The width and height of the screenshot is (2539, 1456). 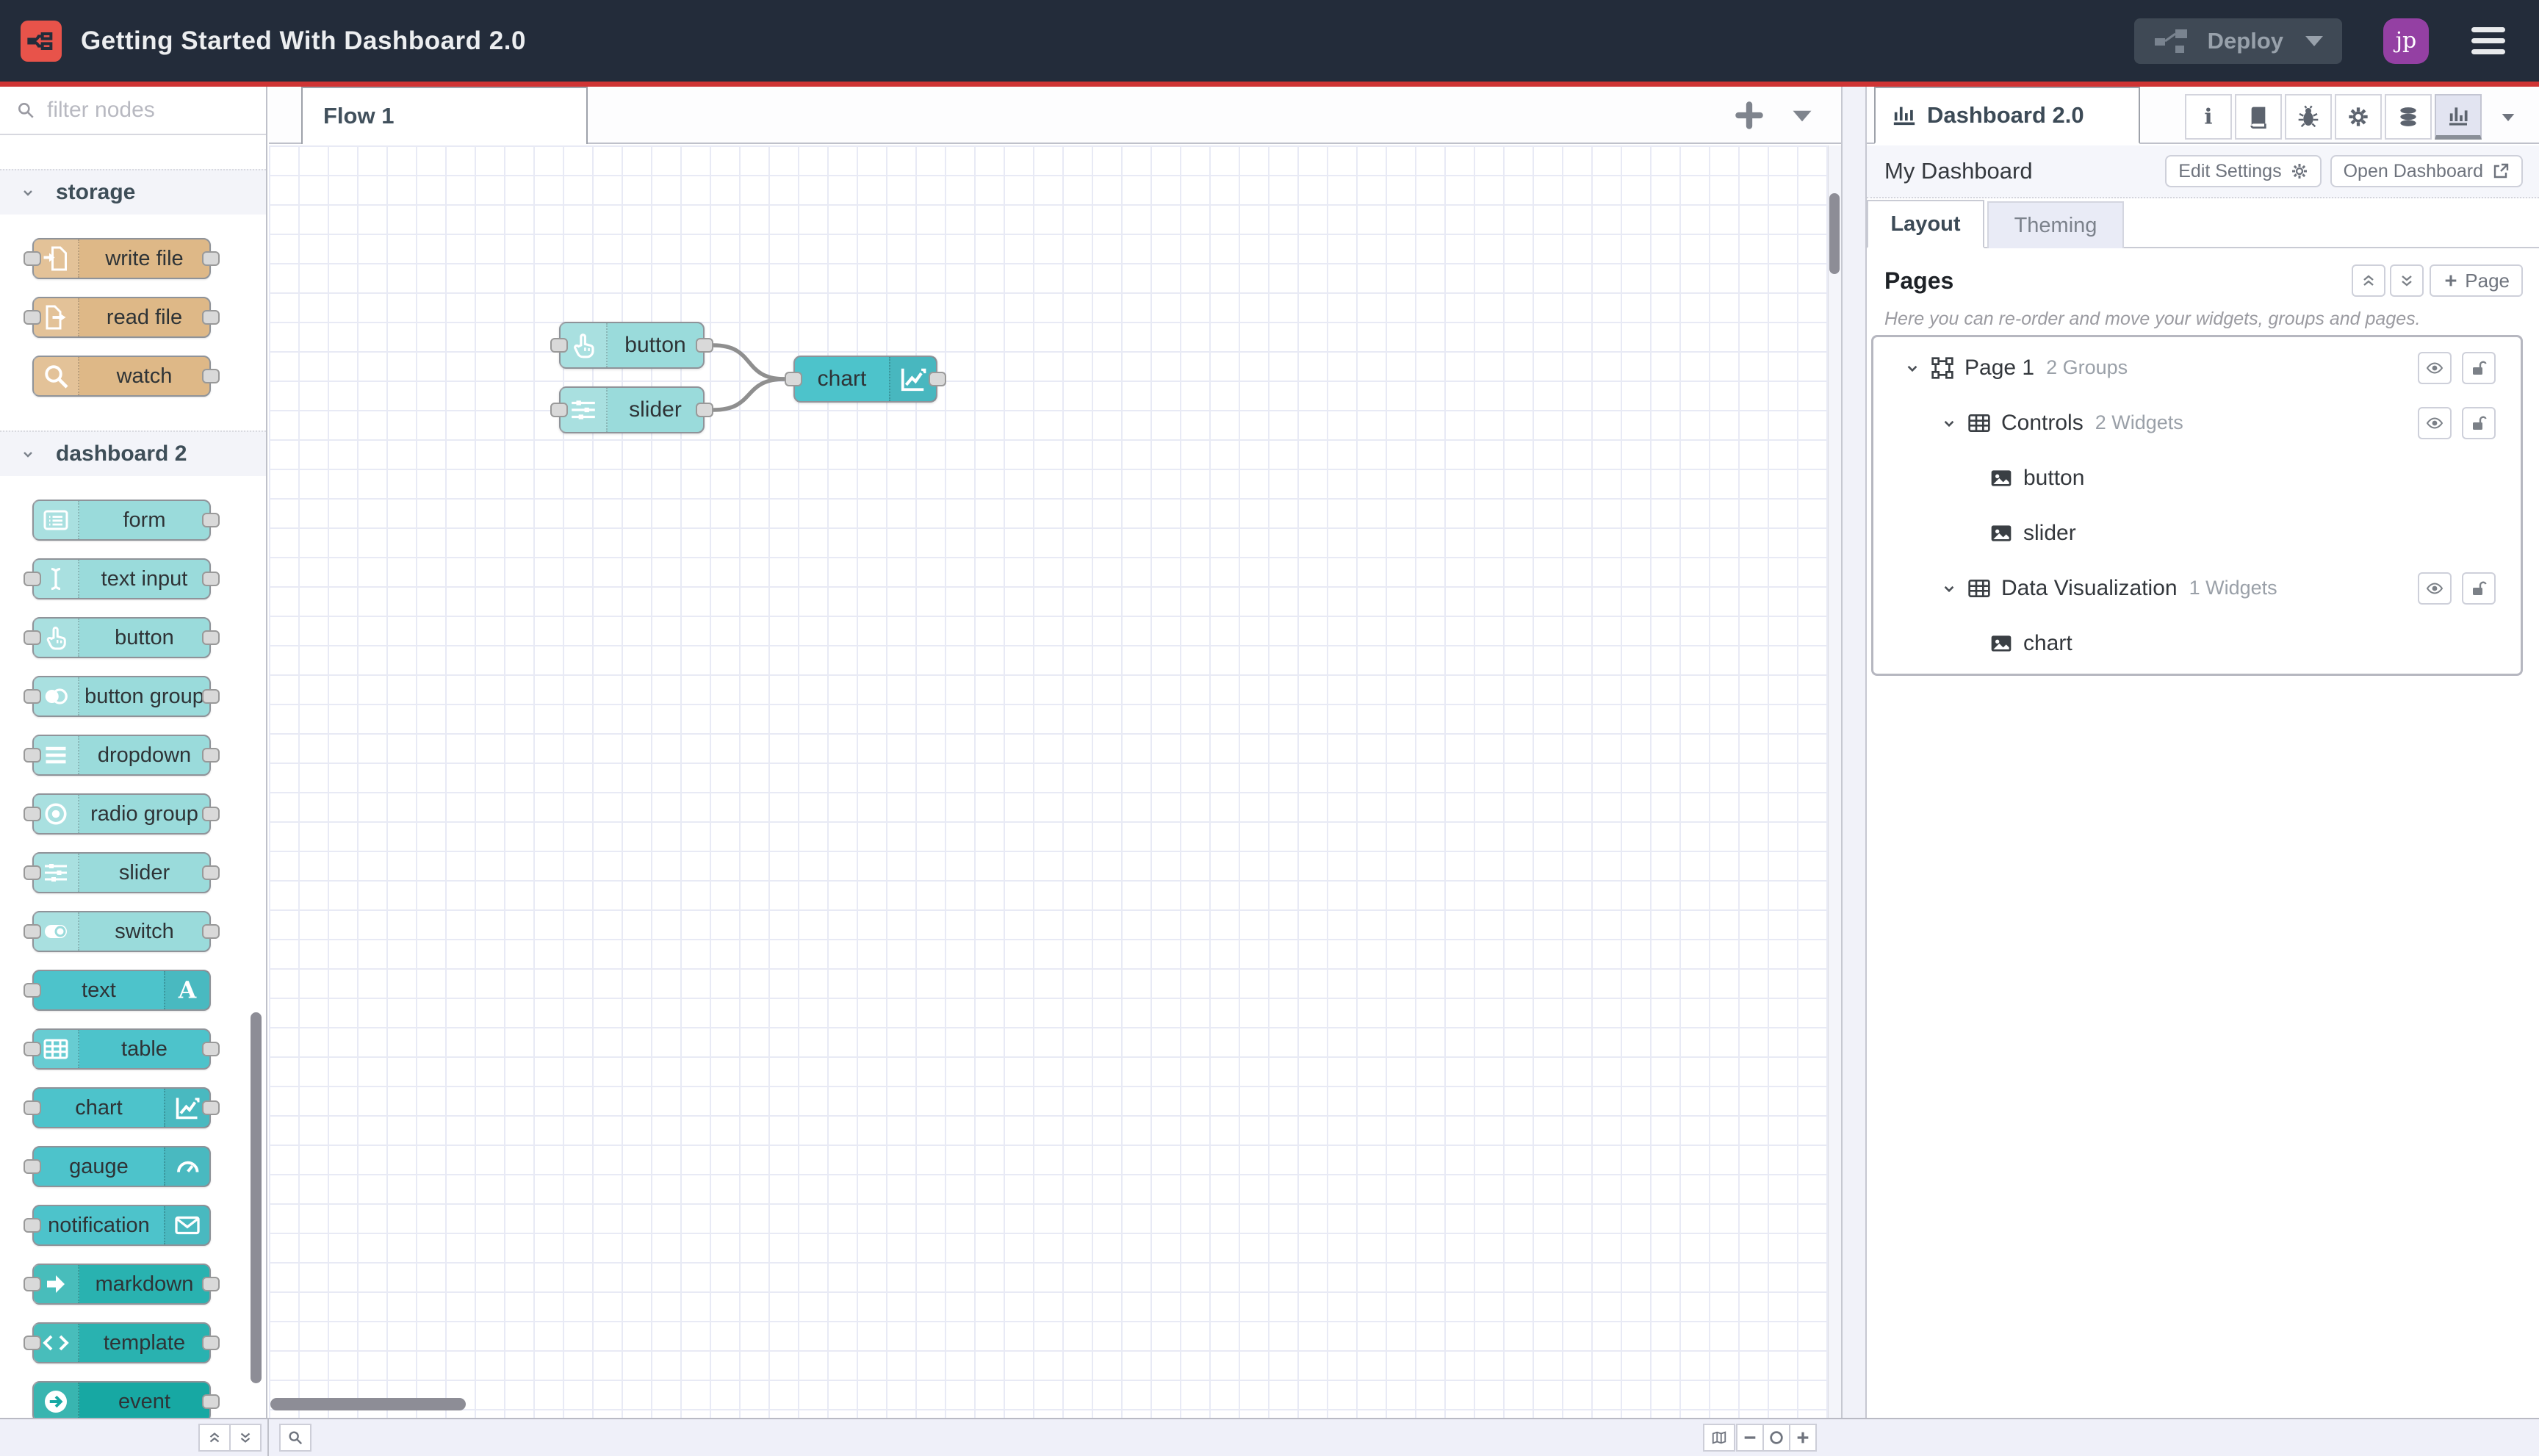 I want to click on palette-node-gauge: gauge, so click(x=117, y=1166).